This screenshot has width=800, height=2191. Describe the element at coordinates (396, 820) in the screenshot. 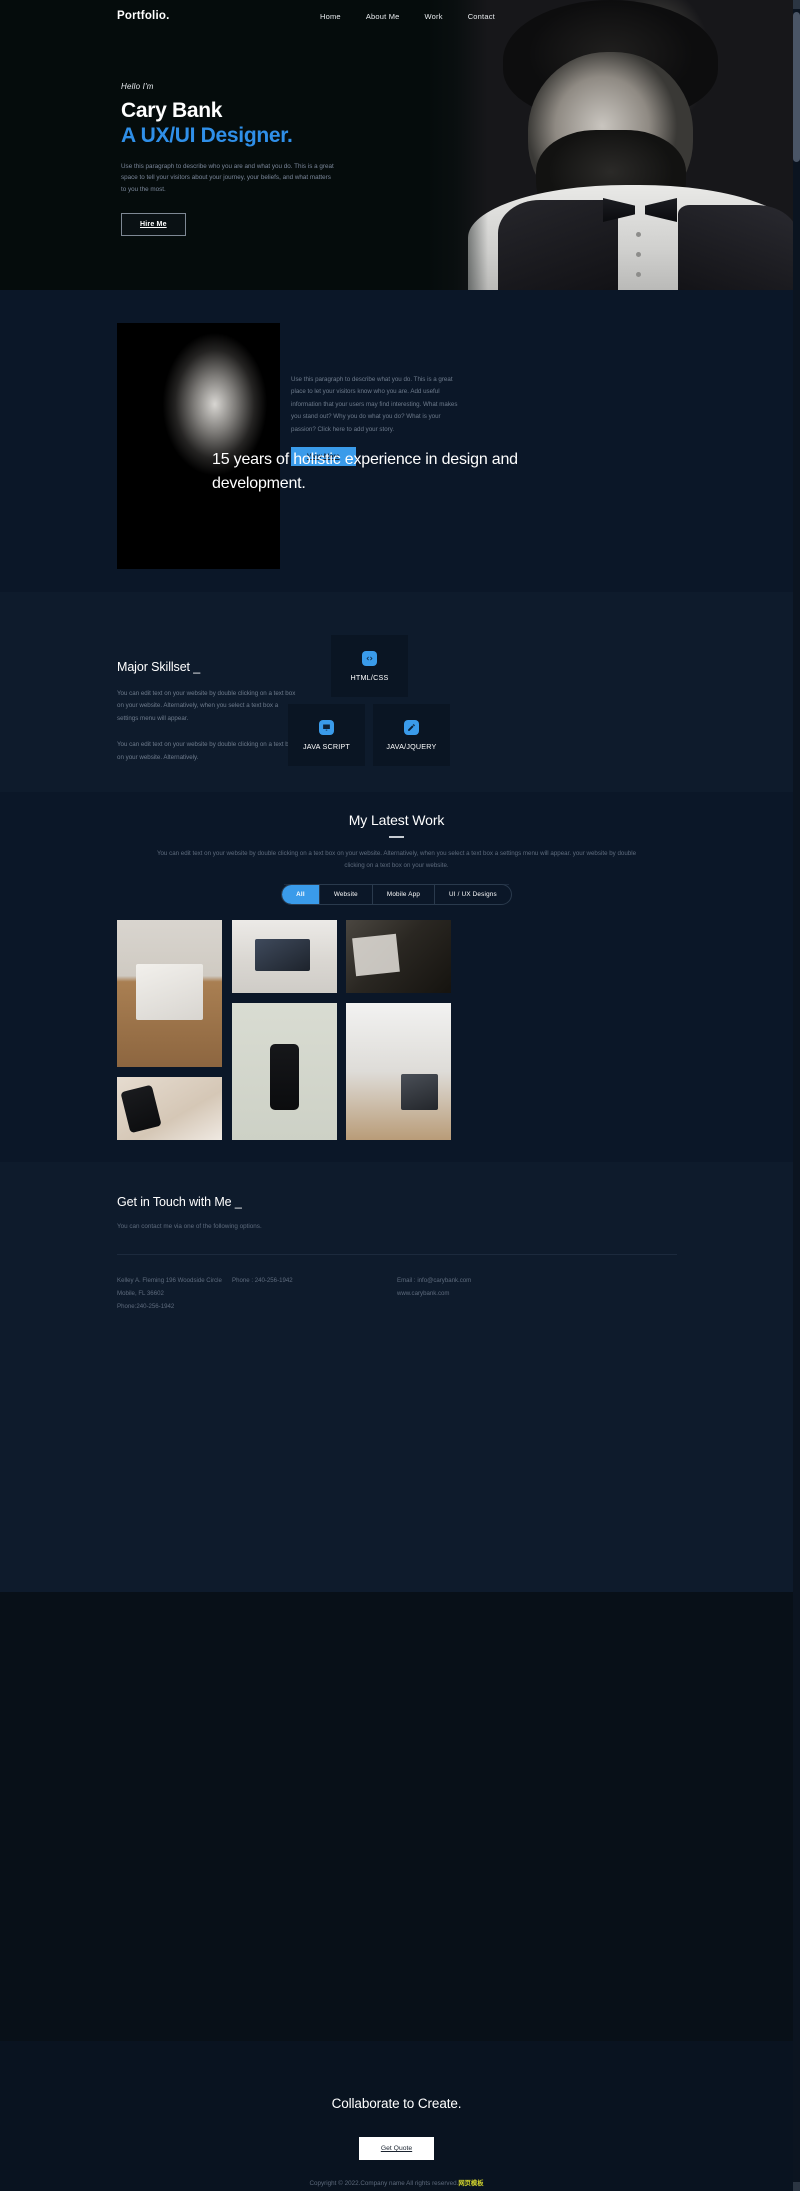

I see `work-title: My Latest Work` at that location.